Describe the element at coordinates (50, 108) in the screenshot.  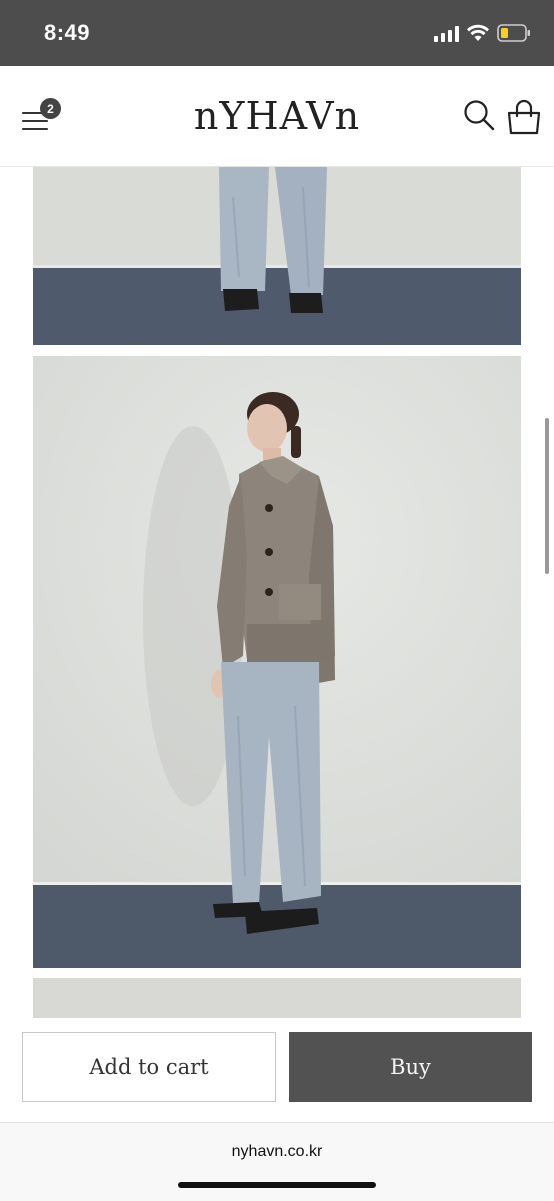
I see `cart-count-badge: 2` at that location.